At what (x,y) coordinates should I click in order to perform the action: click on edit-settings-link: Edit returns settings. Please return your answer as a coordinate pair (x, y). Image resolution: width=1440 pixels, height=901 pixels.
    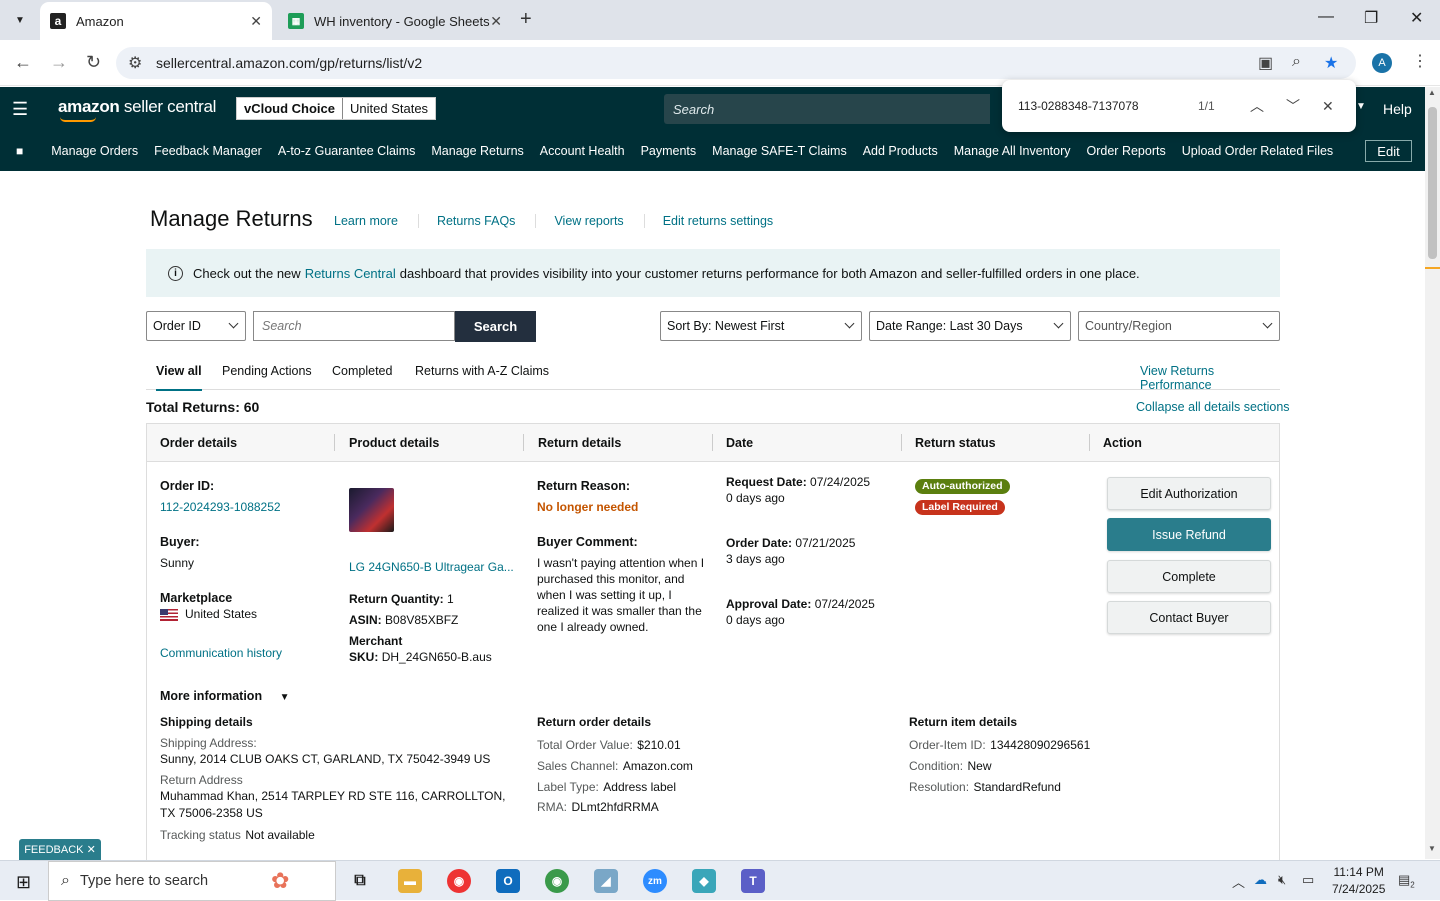
    Looking at the image, I should click on (728, 221).